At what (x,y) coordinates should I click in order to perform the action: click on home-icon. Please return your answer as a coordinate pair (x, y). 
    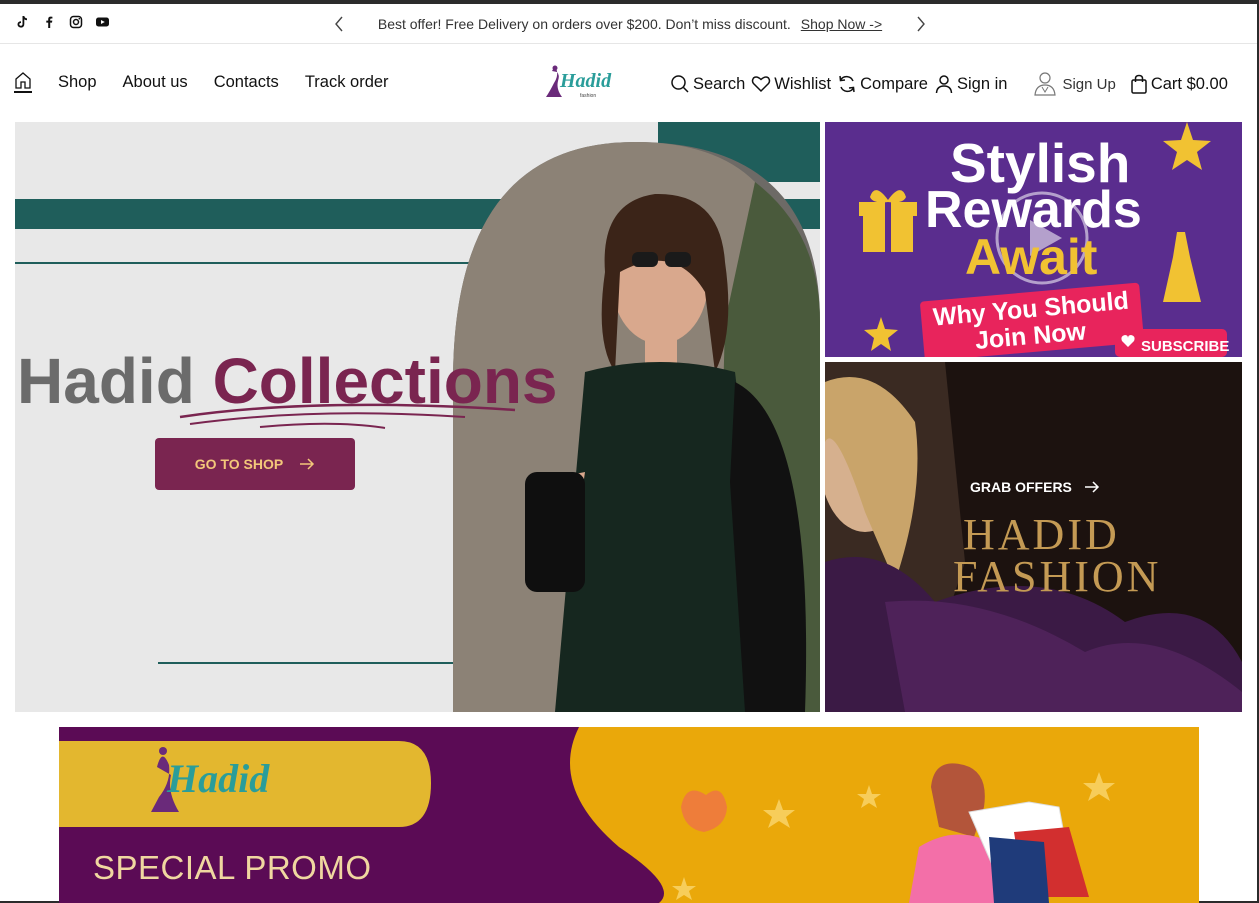
    Looking at the image, I should click on (23, 82).